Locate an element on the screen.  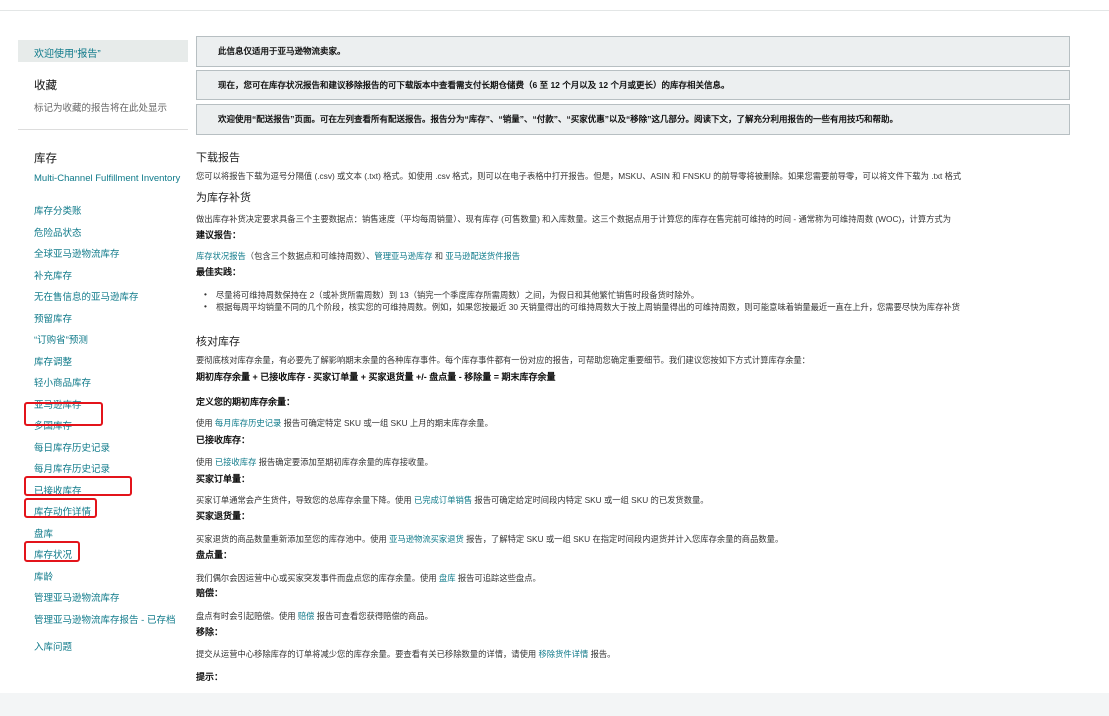
reimbursement-line: 盘点有时会引起赔偿。使用 赔偿 报告可查看您获得赔偿的商品。 is located at coordinates (314, 616).